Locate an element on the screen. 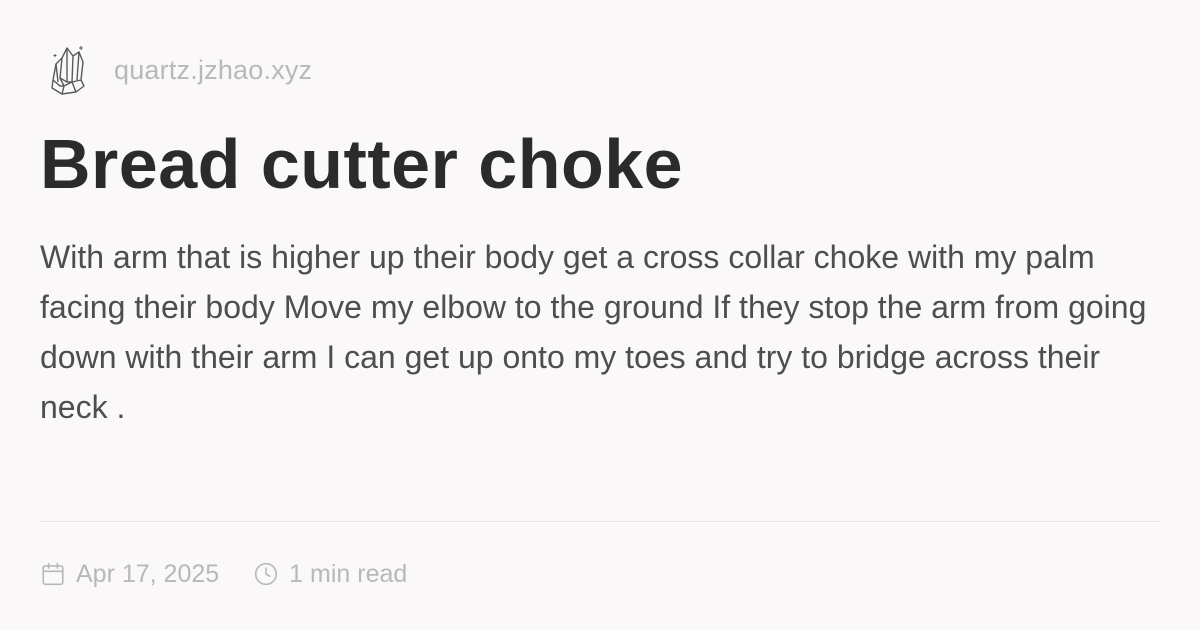 This screenshot has width=1200, height=630. clock-icon is located at coordinates (266, 574).